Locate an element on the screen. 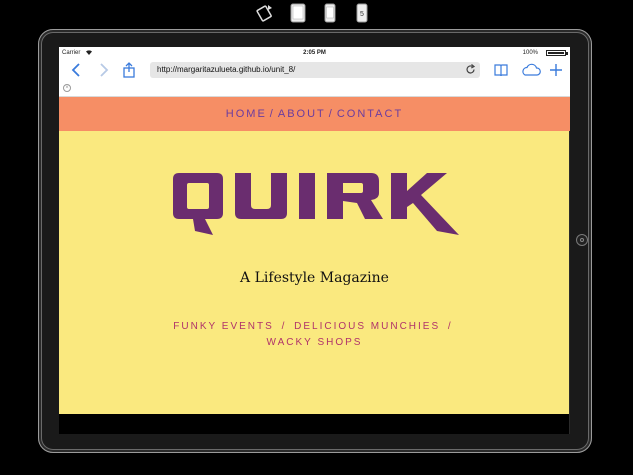 Image resolution: width=633 pixels, height=475 pixels. category-wacky-shops: WACKY SHOPS is located at coordinates (315, 342).